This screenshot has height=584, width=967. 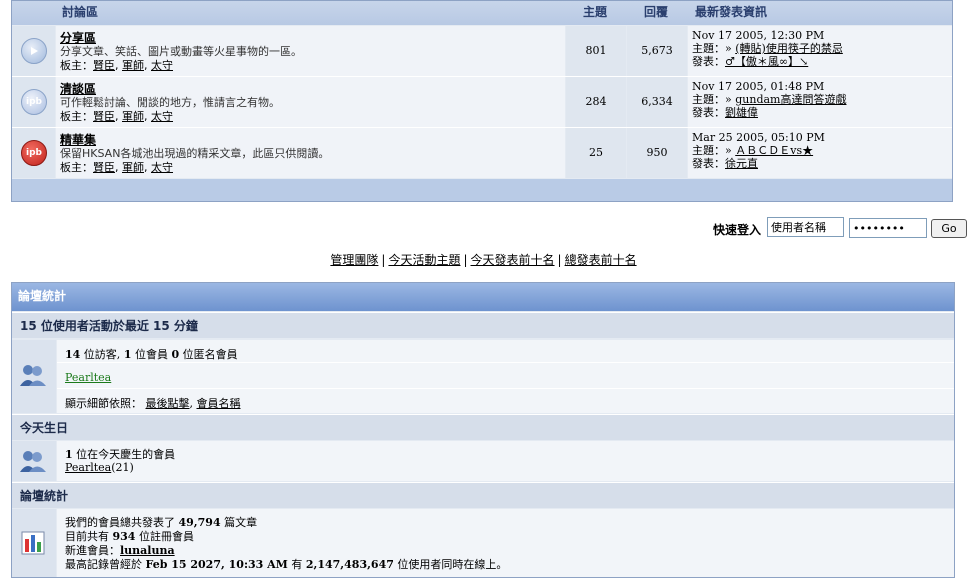 I want to click on last-post-topic-link: ＡＢＣＤＥvs★, so click(x=774, y=150).